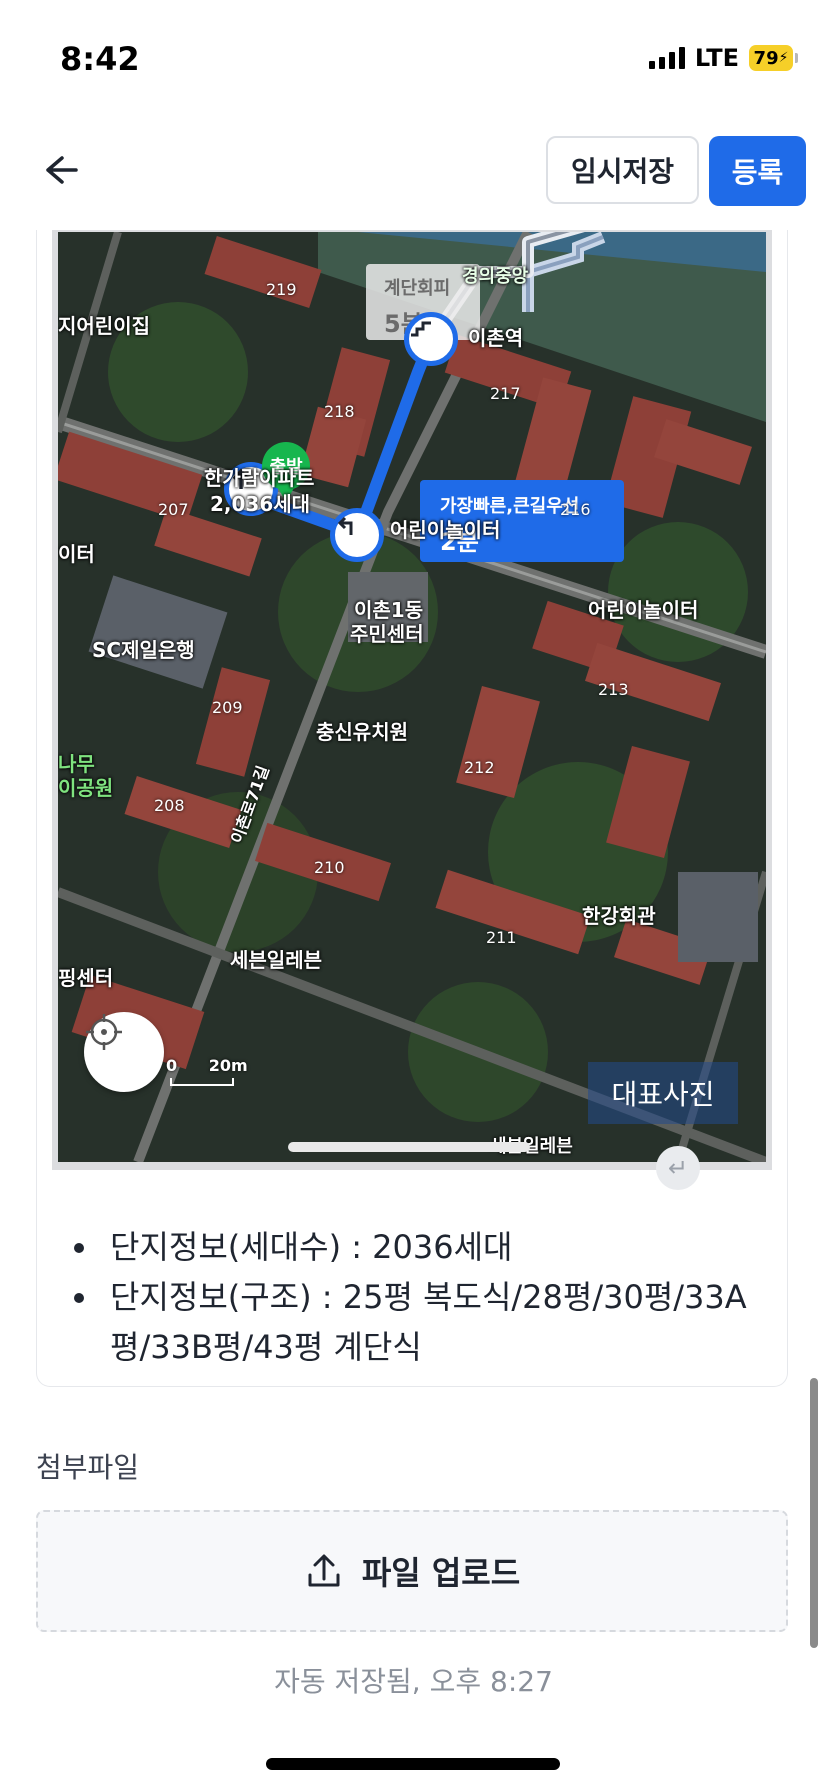 The image size is (827, 1791). What do you see at coordinates (60, 170) in the screenshot?
I see `back-arrow-icon` at bounding box center [60, 170].